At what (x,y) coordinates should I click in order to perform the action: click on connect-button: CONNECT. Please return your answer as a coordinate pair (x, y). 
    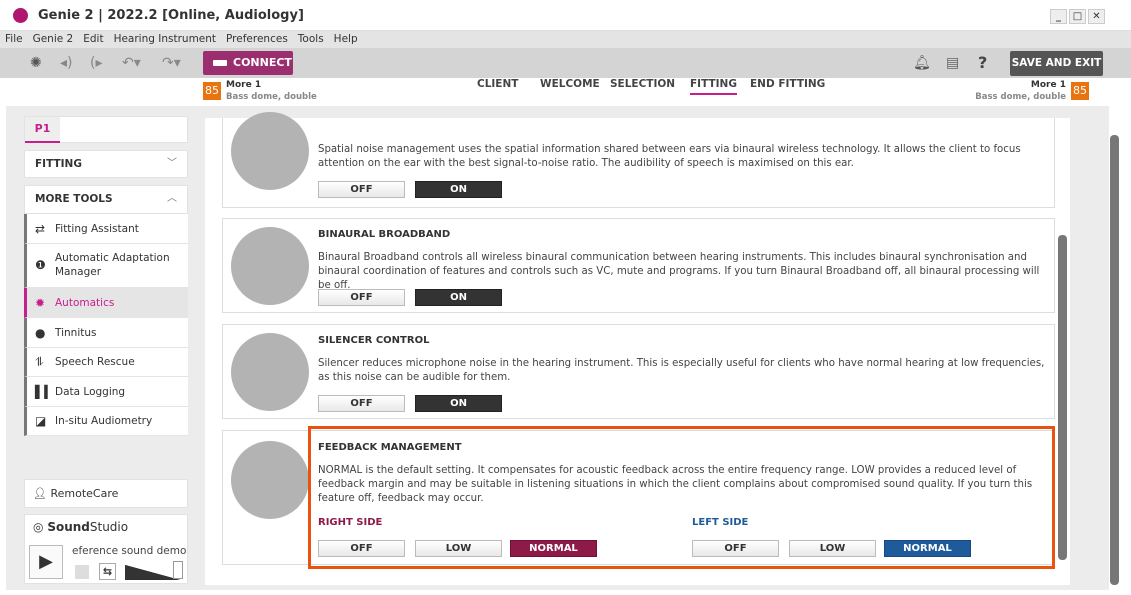
    Looking at the image, I should click on (248, 63).